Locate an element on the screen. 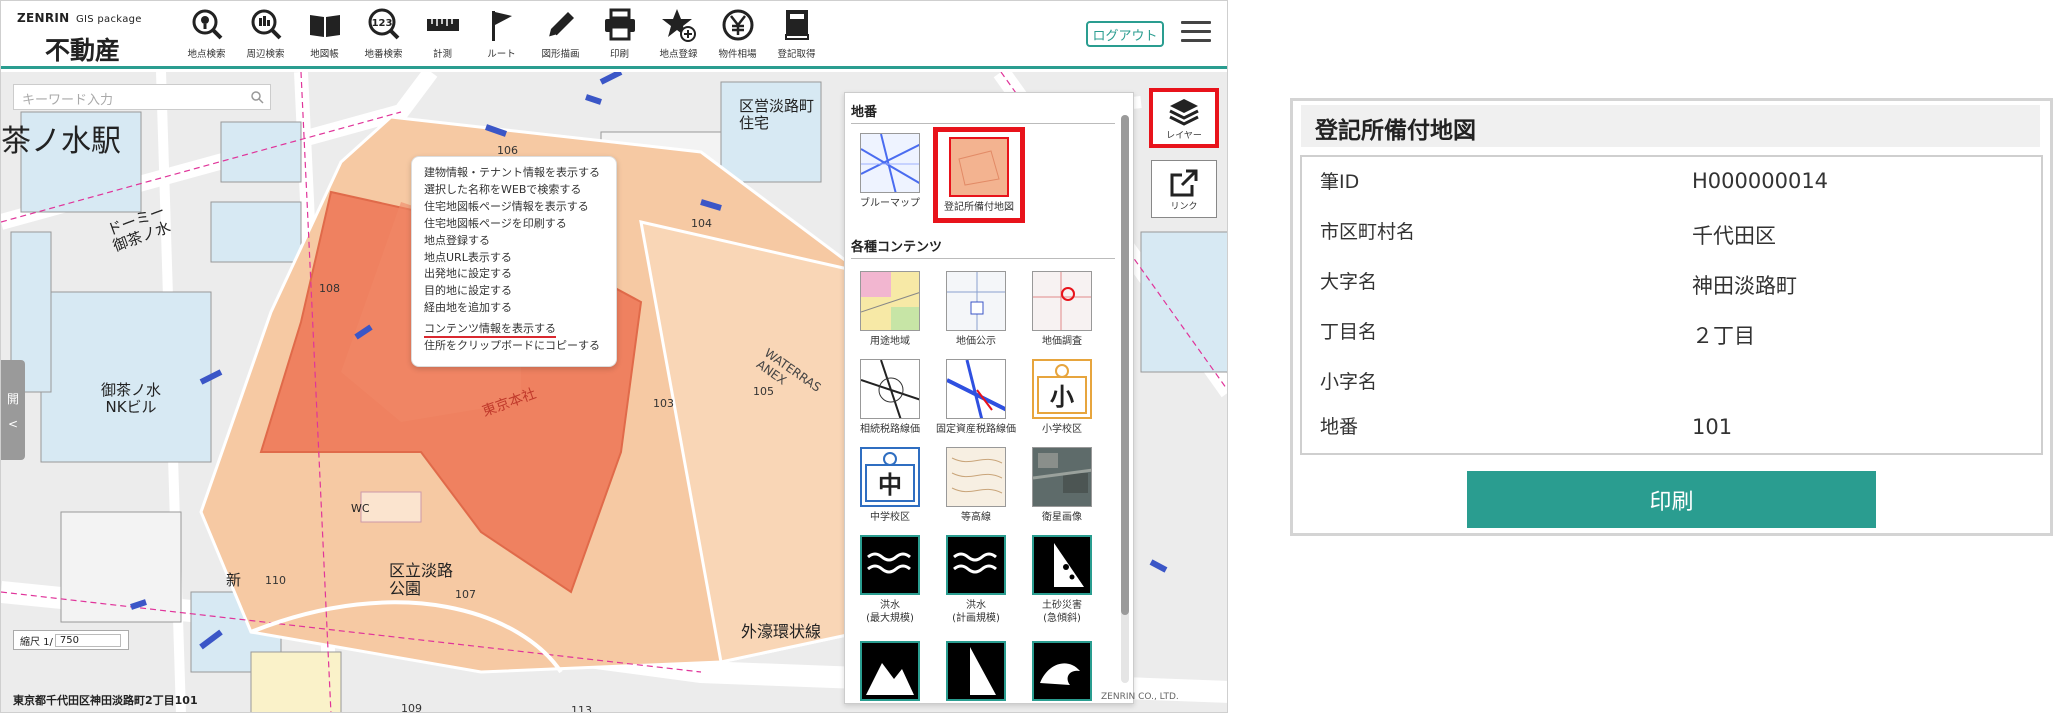 The height and width of the screenshot is (713, 2055). tool-label: ルート is located at coordinates (501, 54).